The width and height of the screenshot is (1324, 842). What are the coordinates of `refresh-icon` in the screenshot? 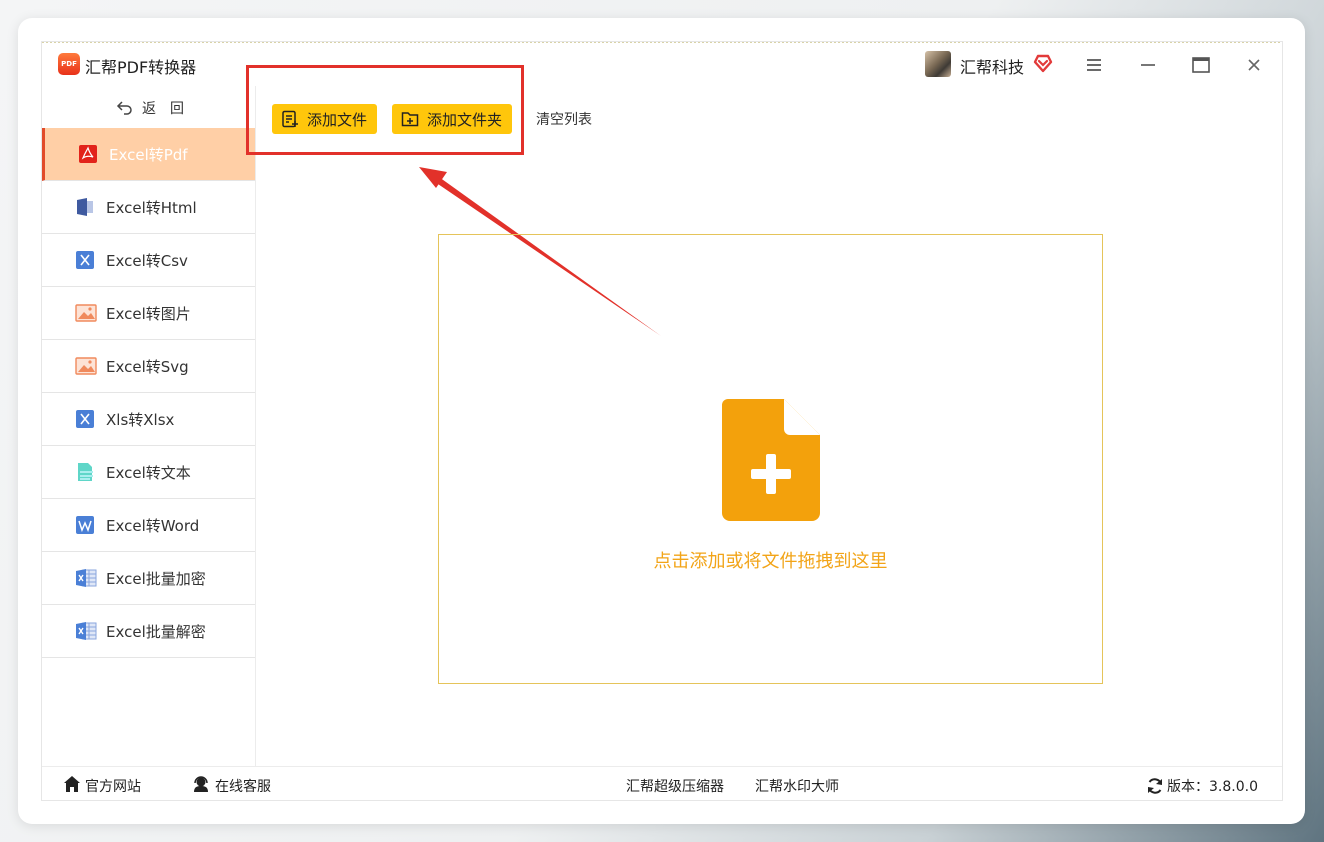 It's located at (1155, 786).